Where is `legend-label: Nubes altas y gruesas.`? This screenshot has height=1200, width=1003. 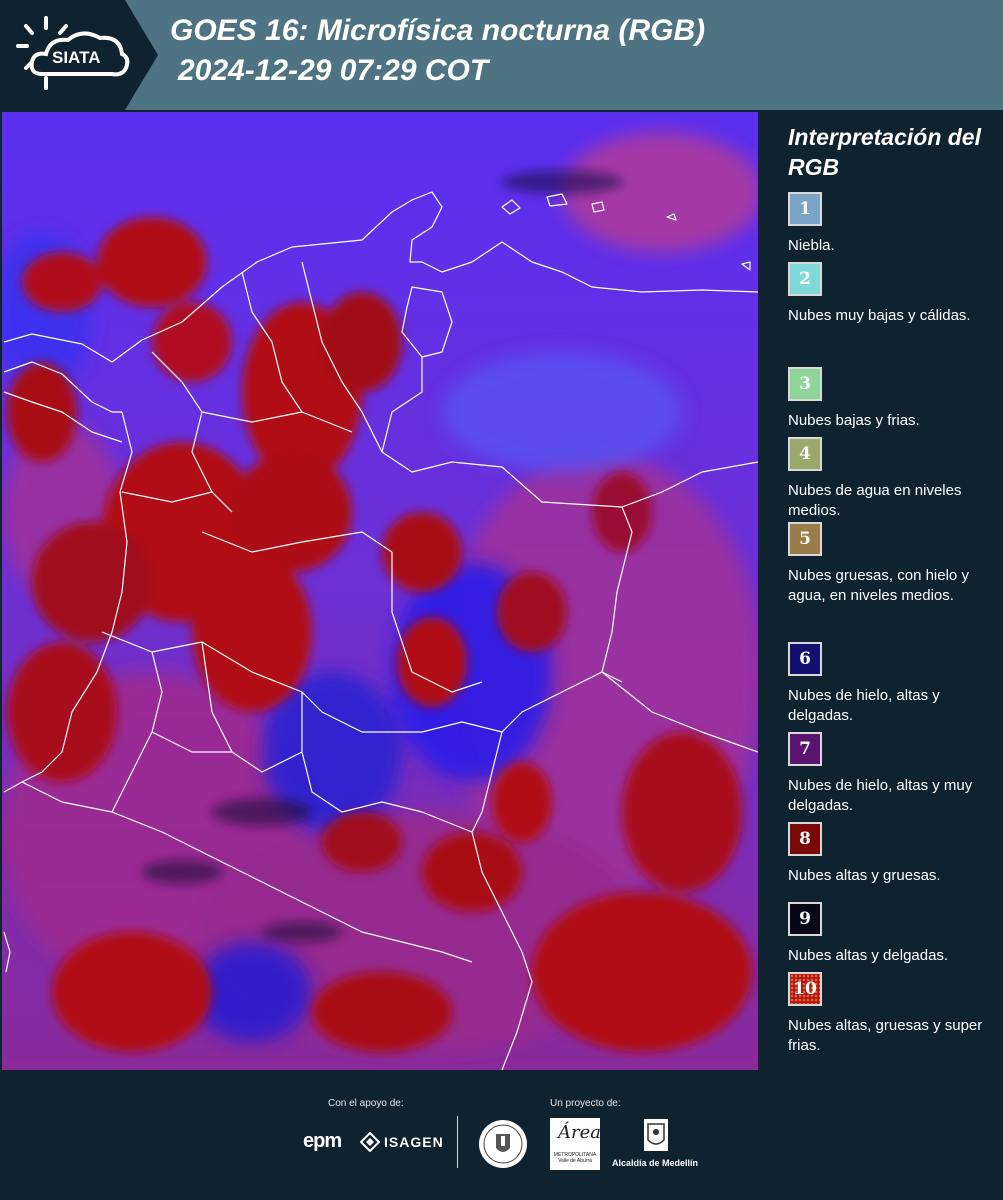 legend-label: Nubes altas y gruesas. is located at coordinates (864, 875).